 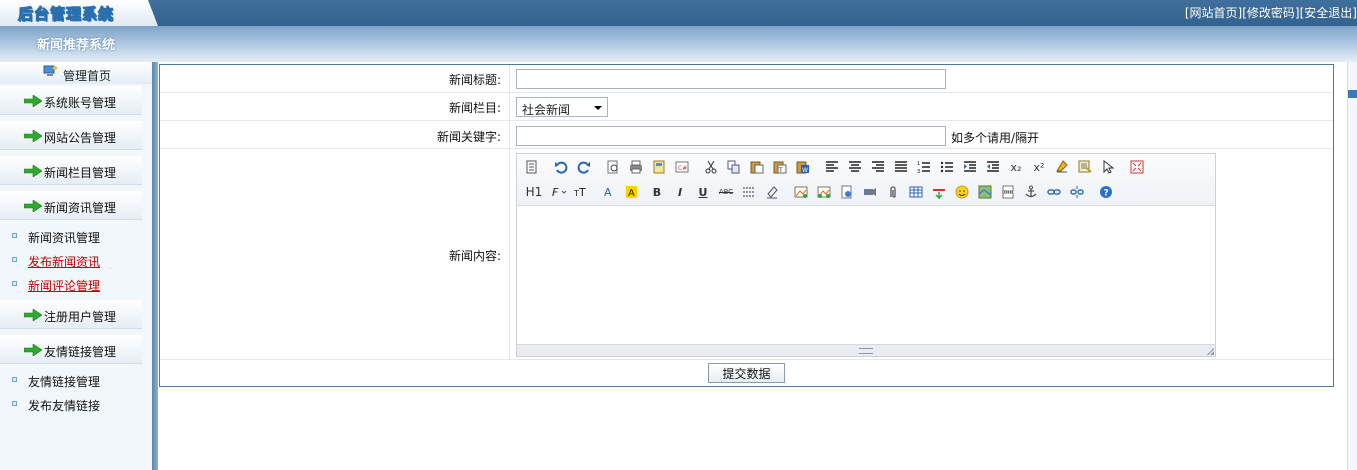 I want to click on sidebar-item-label: 友情链接管理, so click(x=64, y=382).